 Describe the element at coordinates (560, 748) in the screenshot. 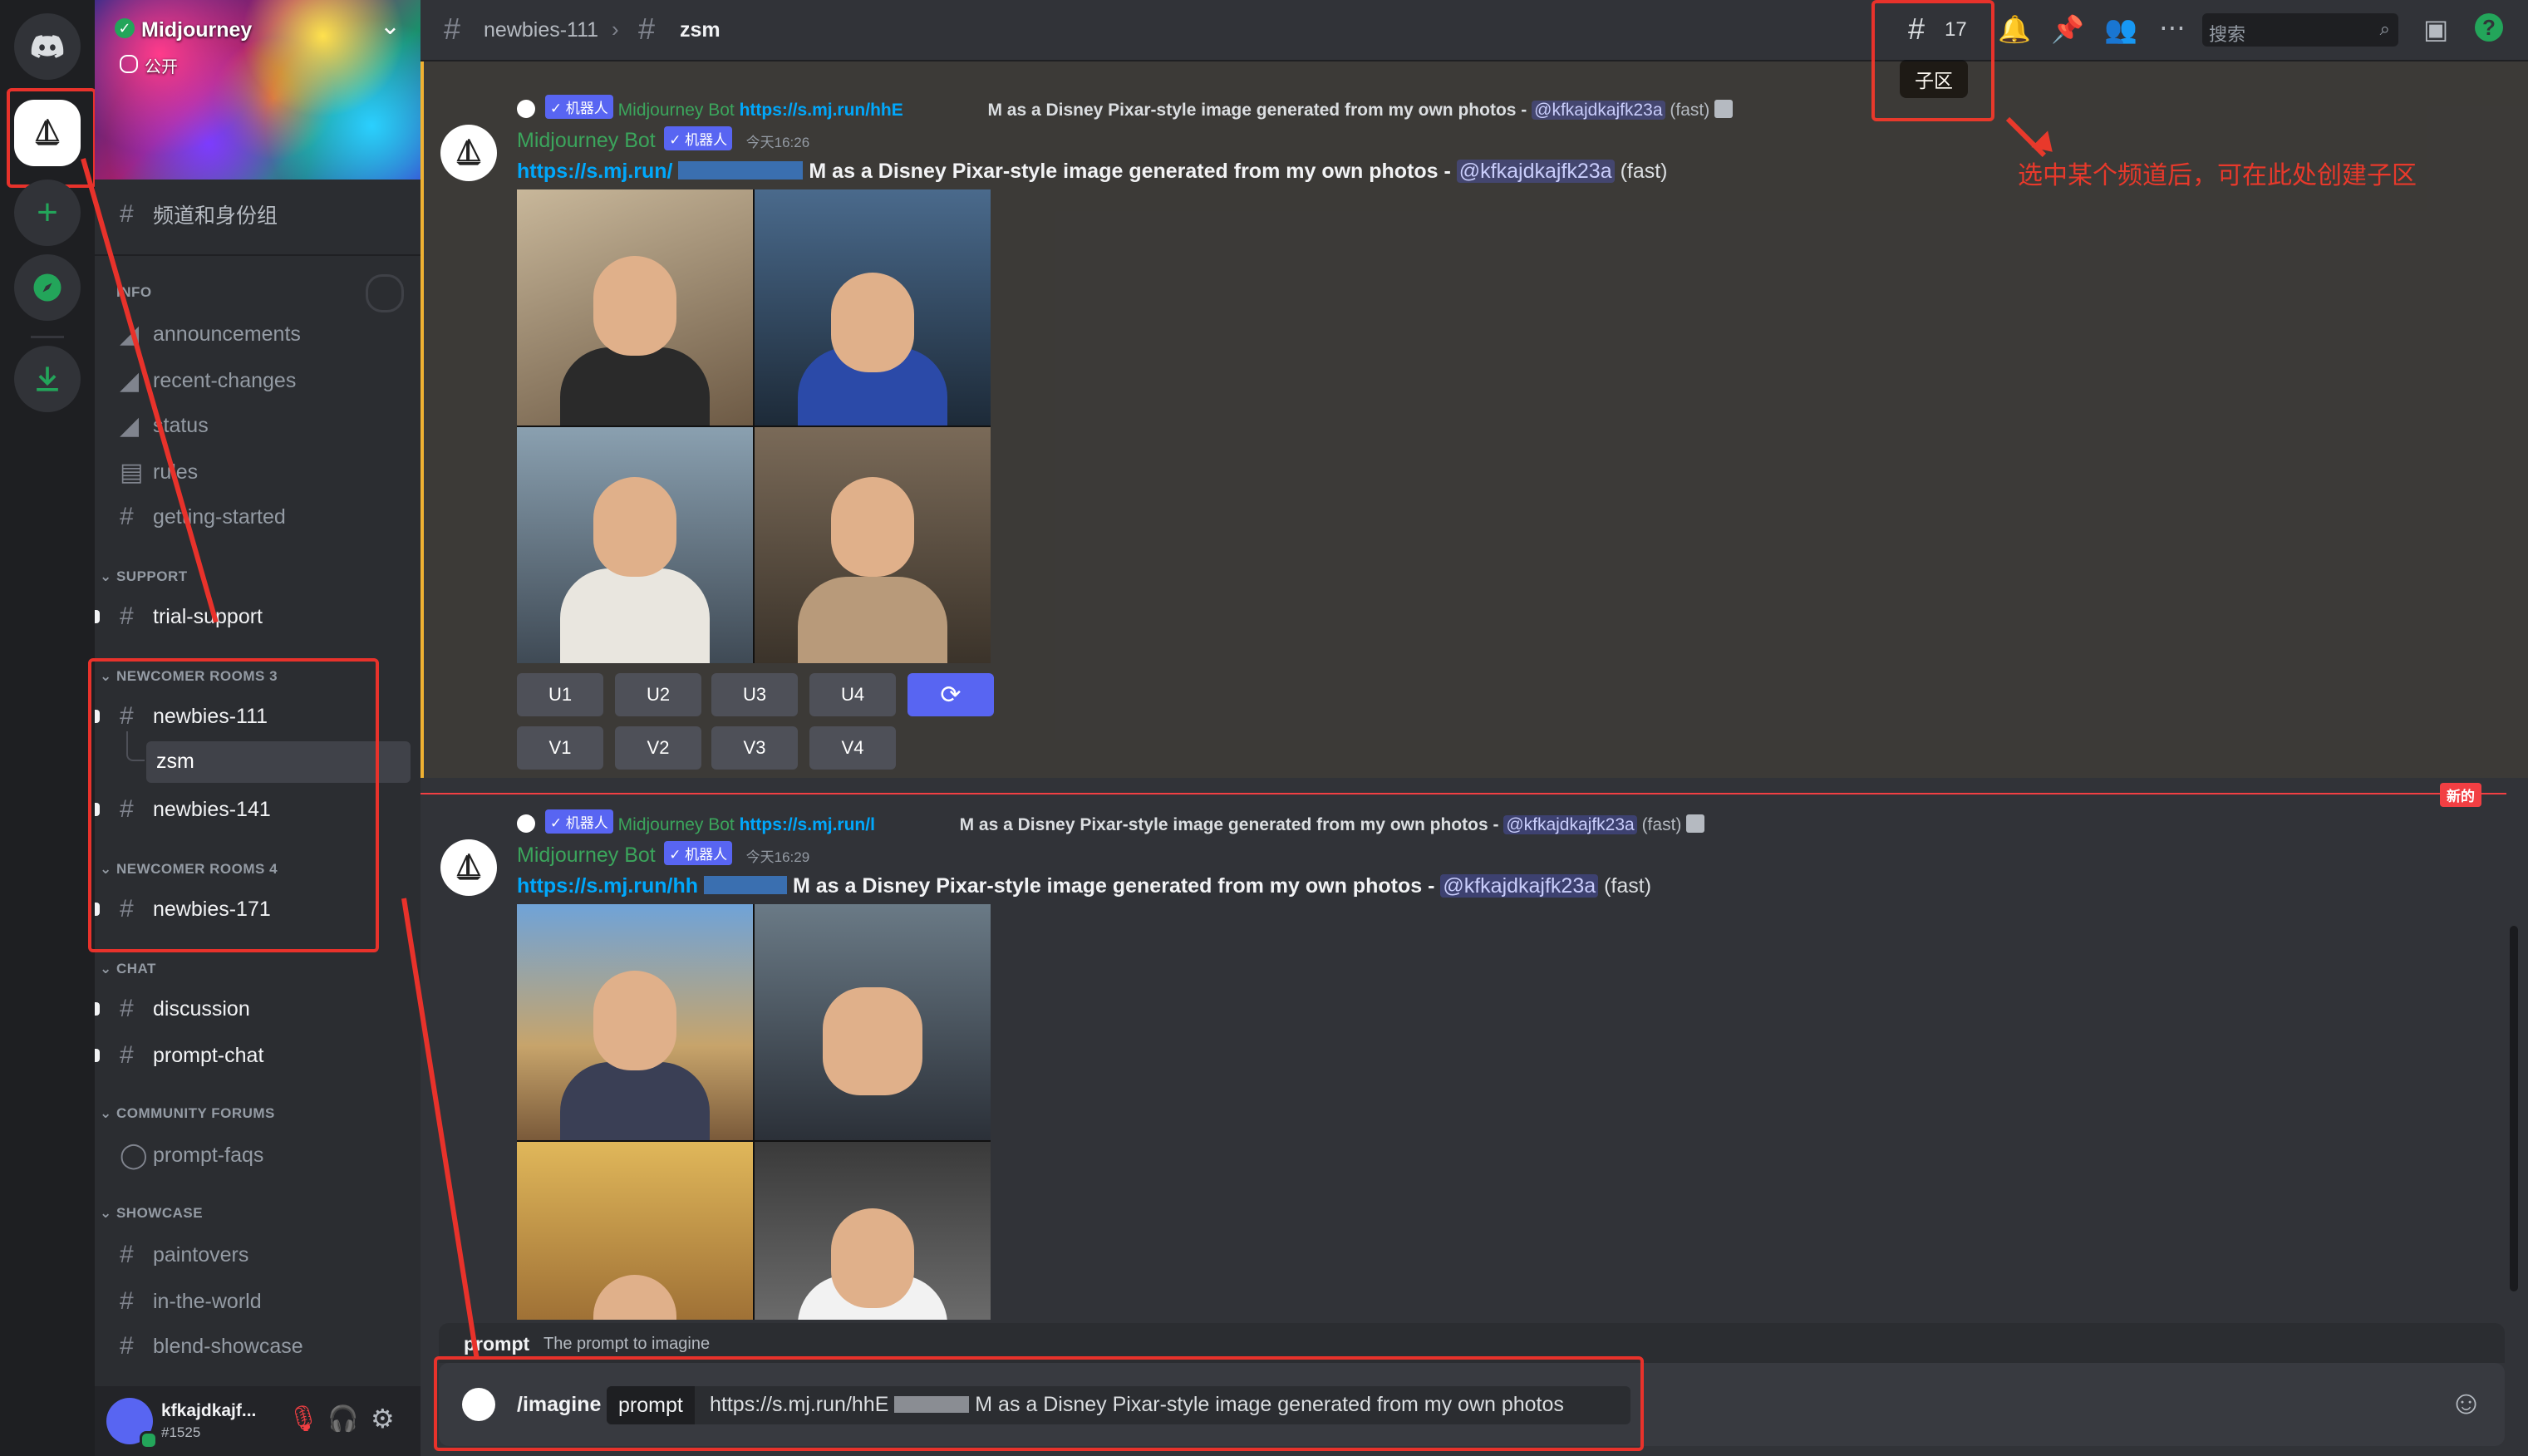

I see `variation-1-button: V1` at that location.